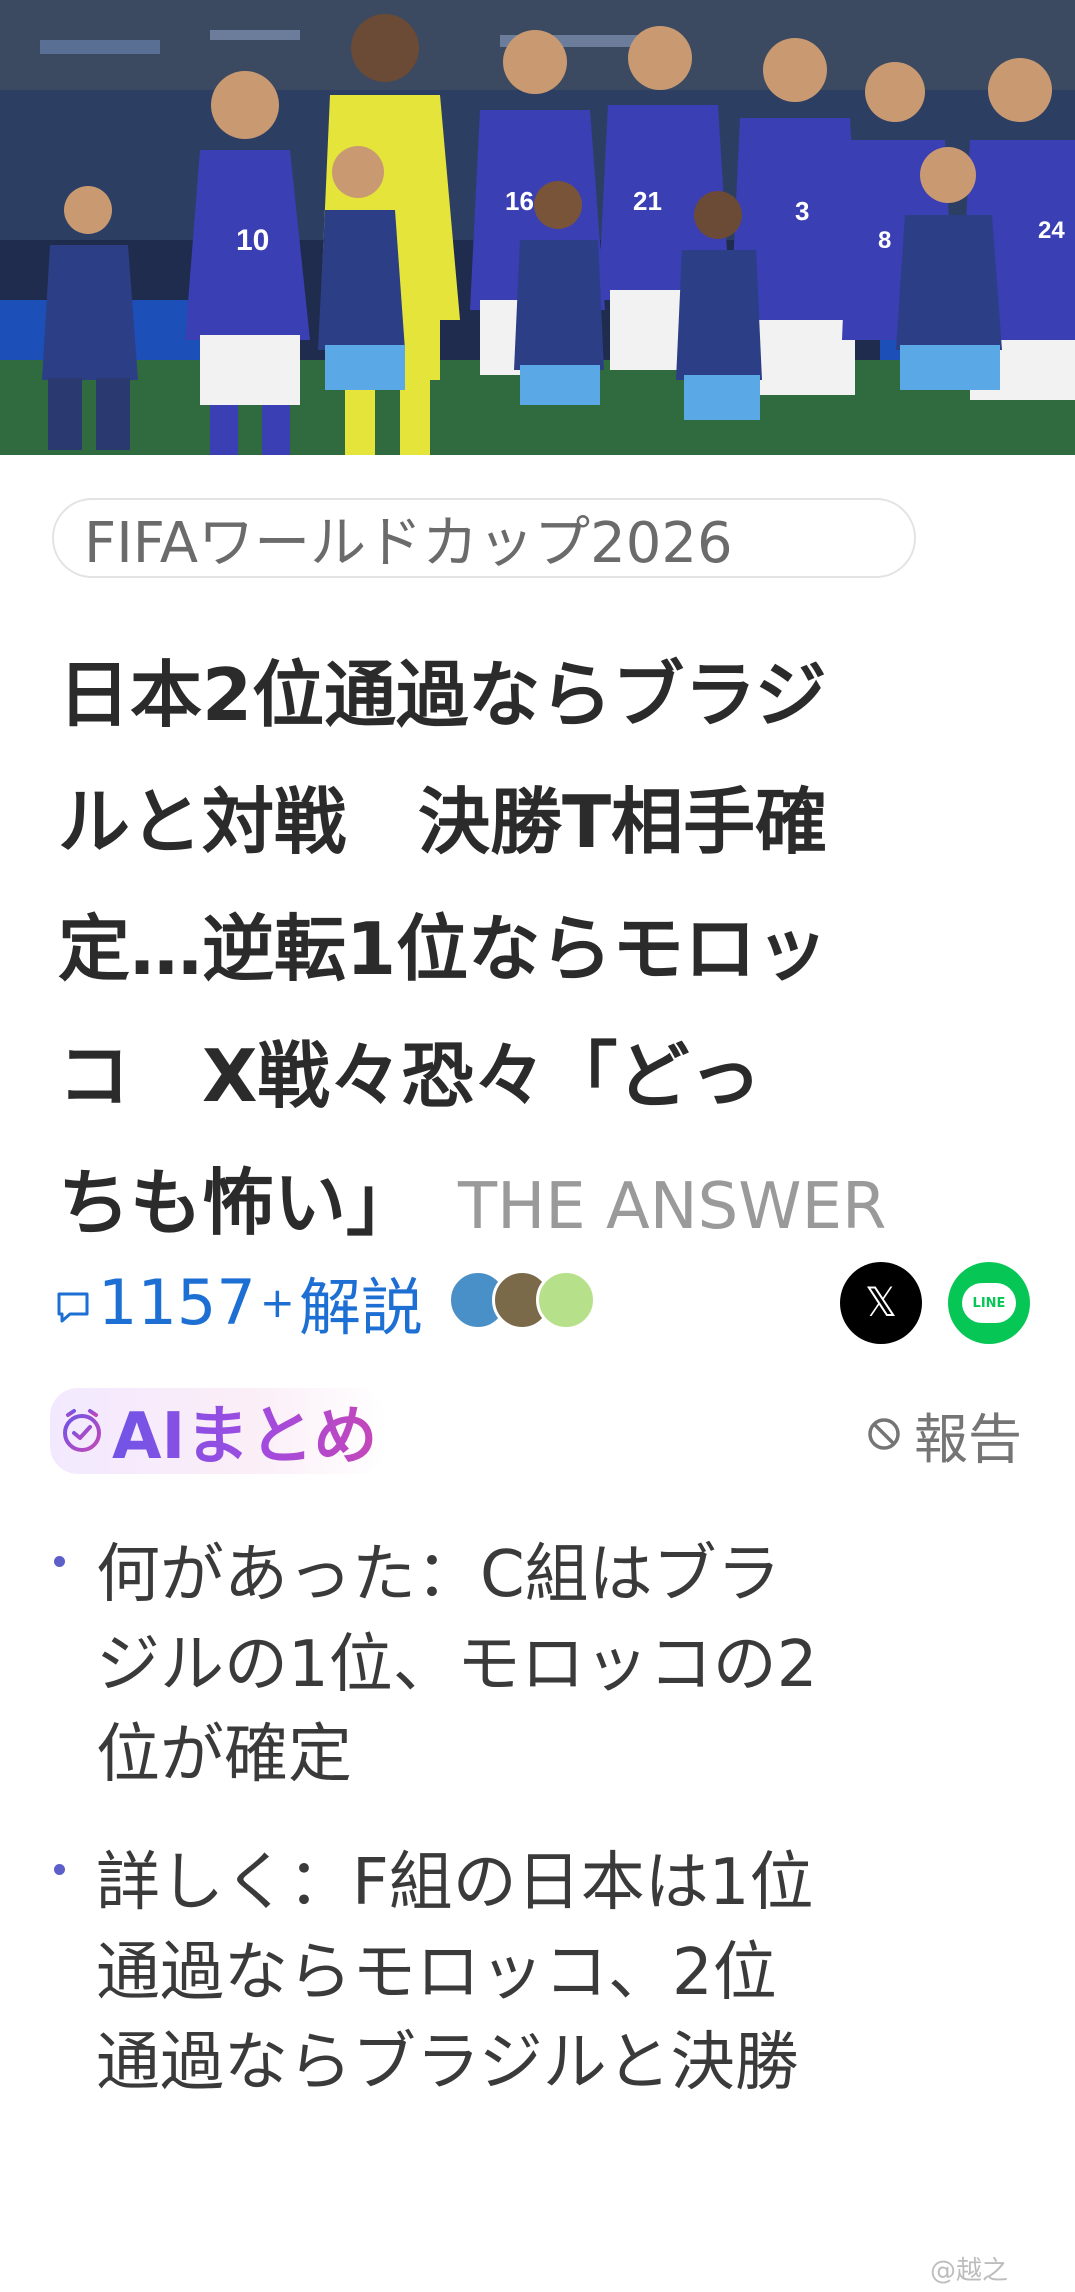 The height and width of the screenshot is (2292, 1075). Describe the element at coordinates (82, 1430) in the screenshot. I see `ai-clock-icon` at that location.